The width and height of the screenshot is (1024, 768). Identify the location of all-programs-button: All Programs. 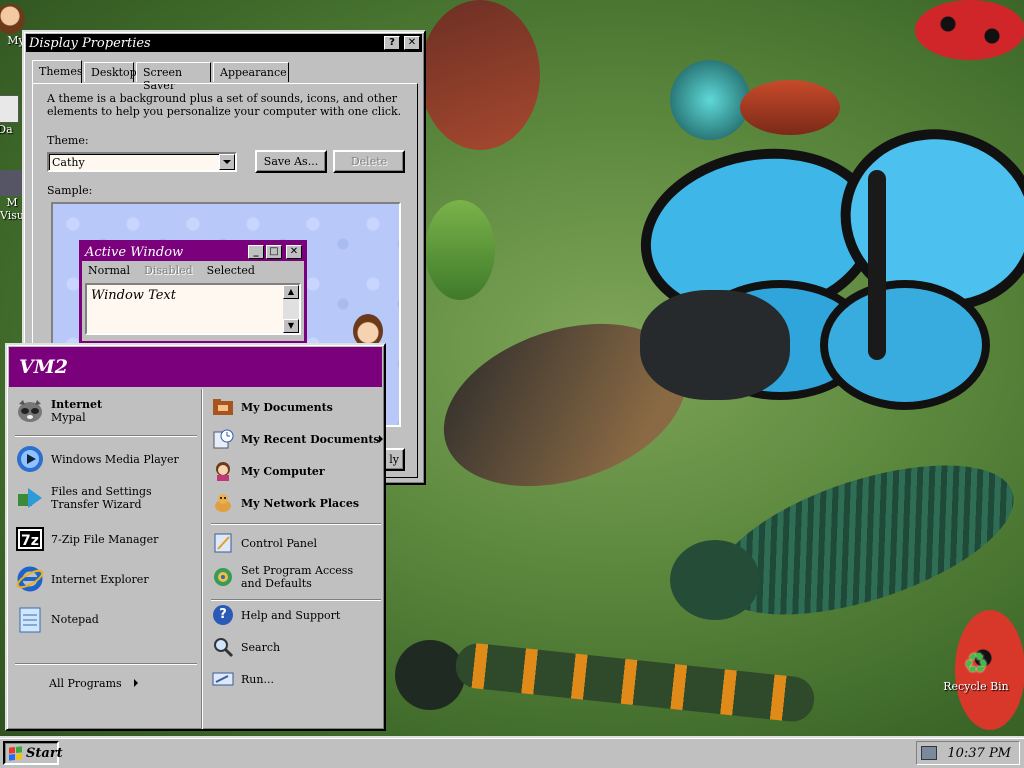
(109, 683).